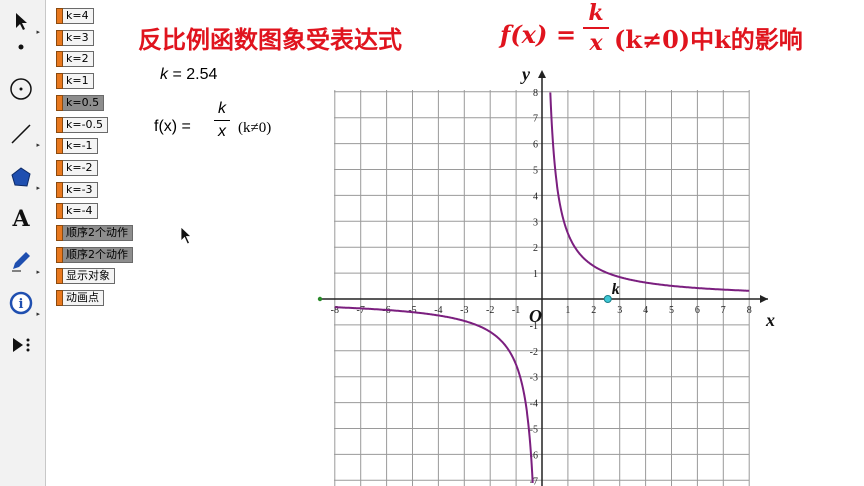  What do you see at coordinates (535, 93) in the screenshot?
I see `y-tick-label: 8` at bounding box center [535, 93].